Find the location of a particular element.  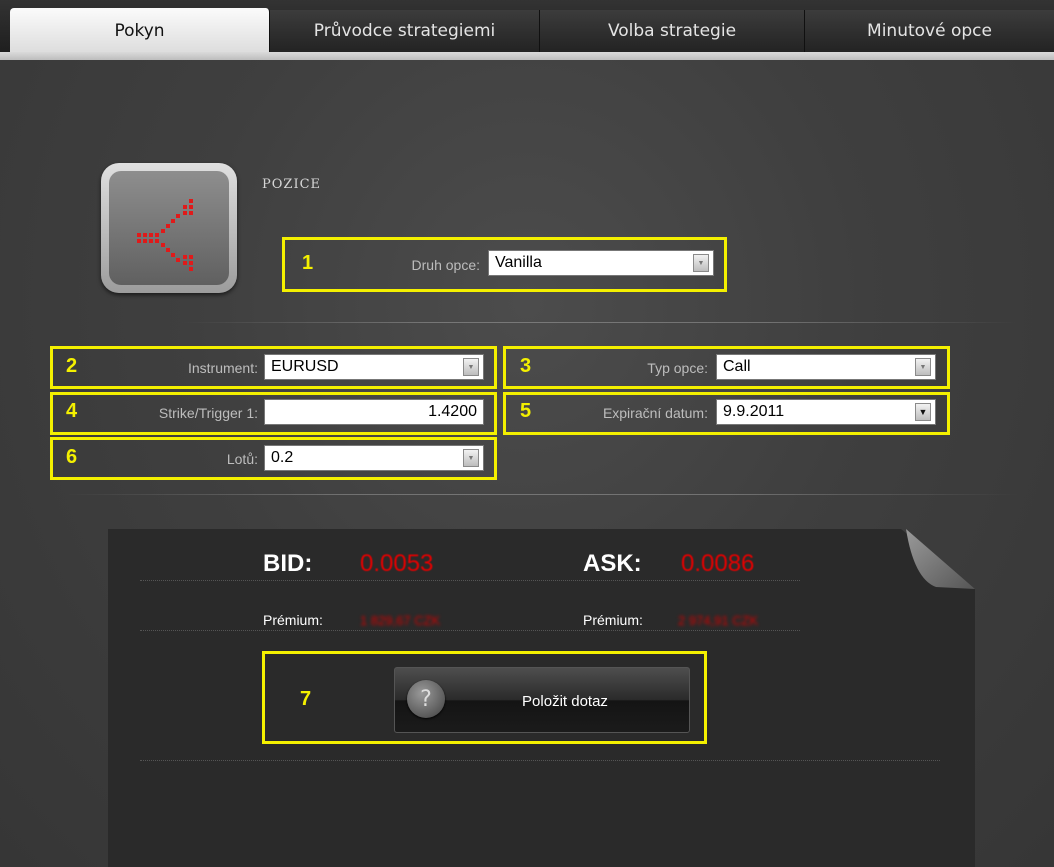

position-icon is located at coordinates (169, 228).